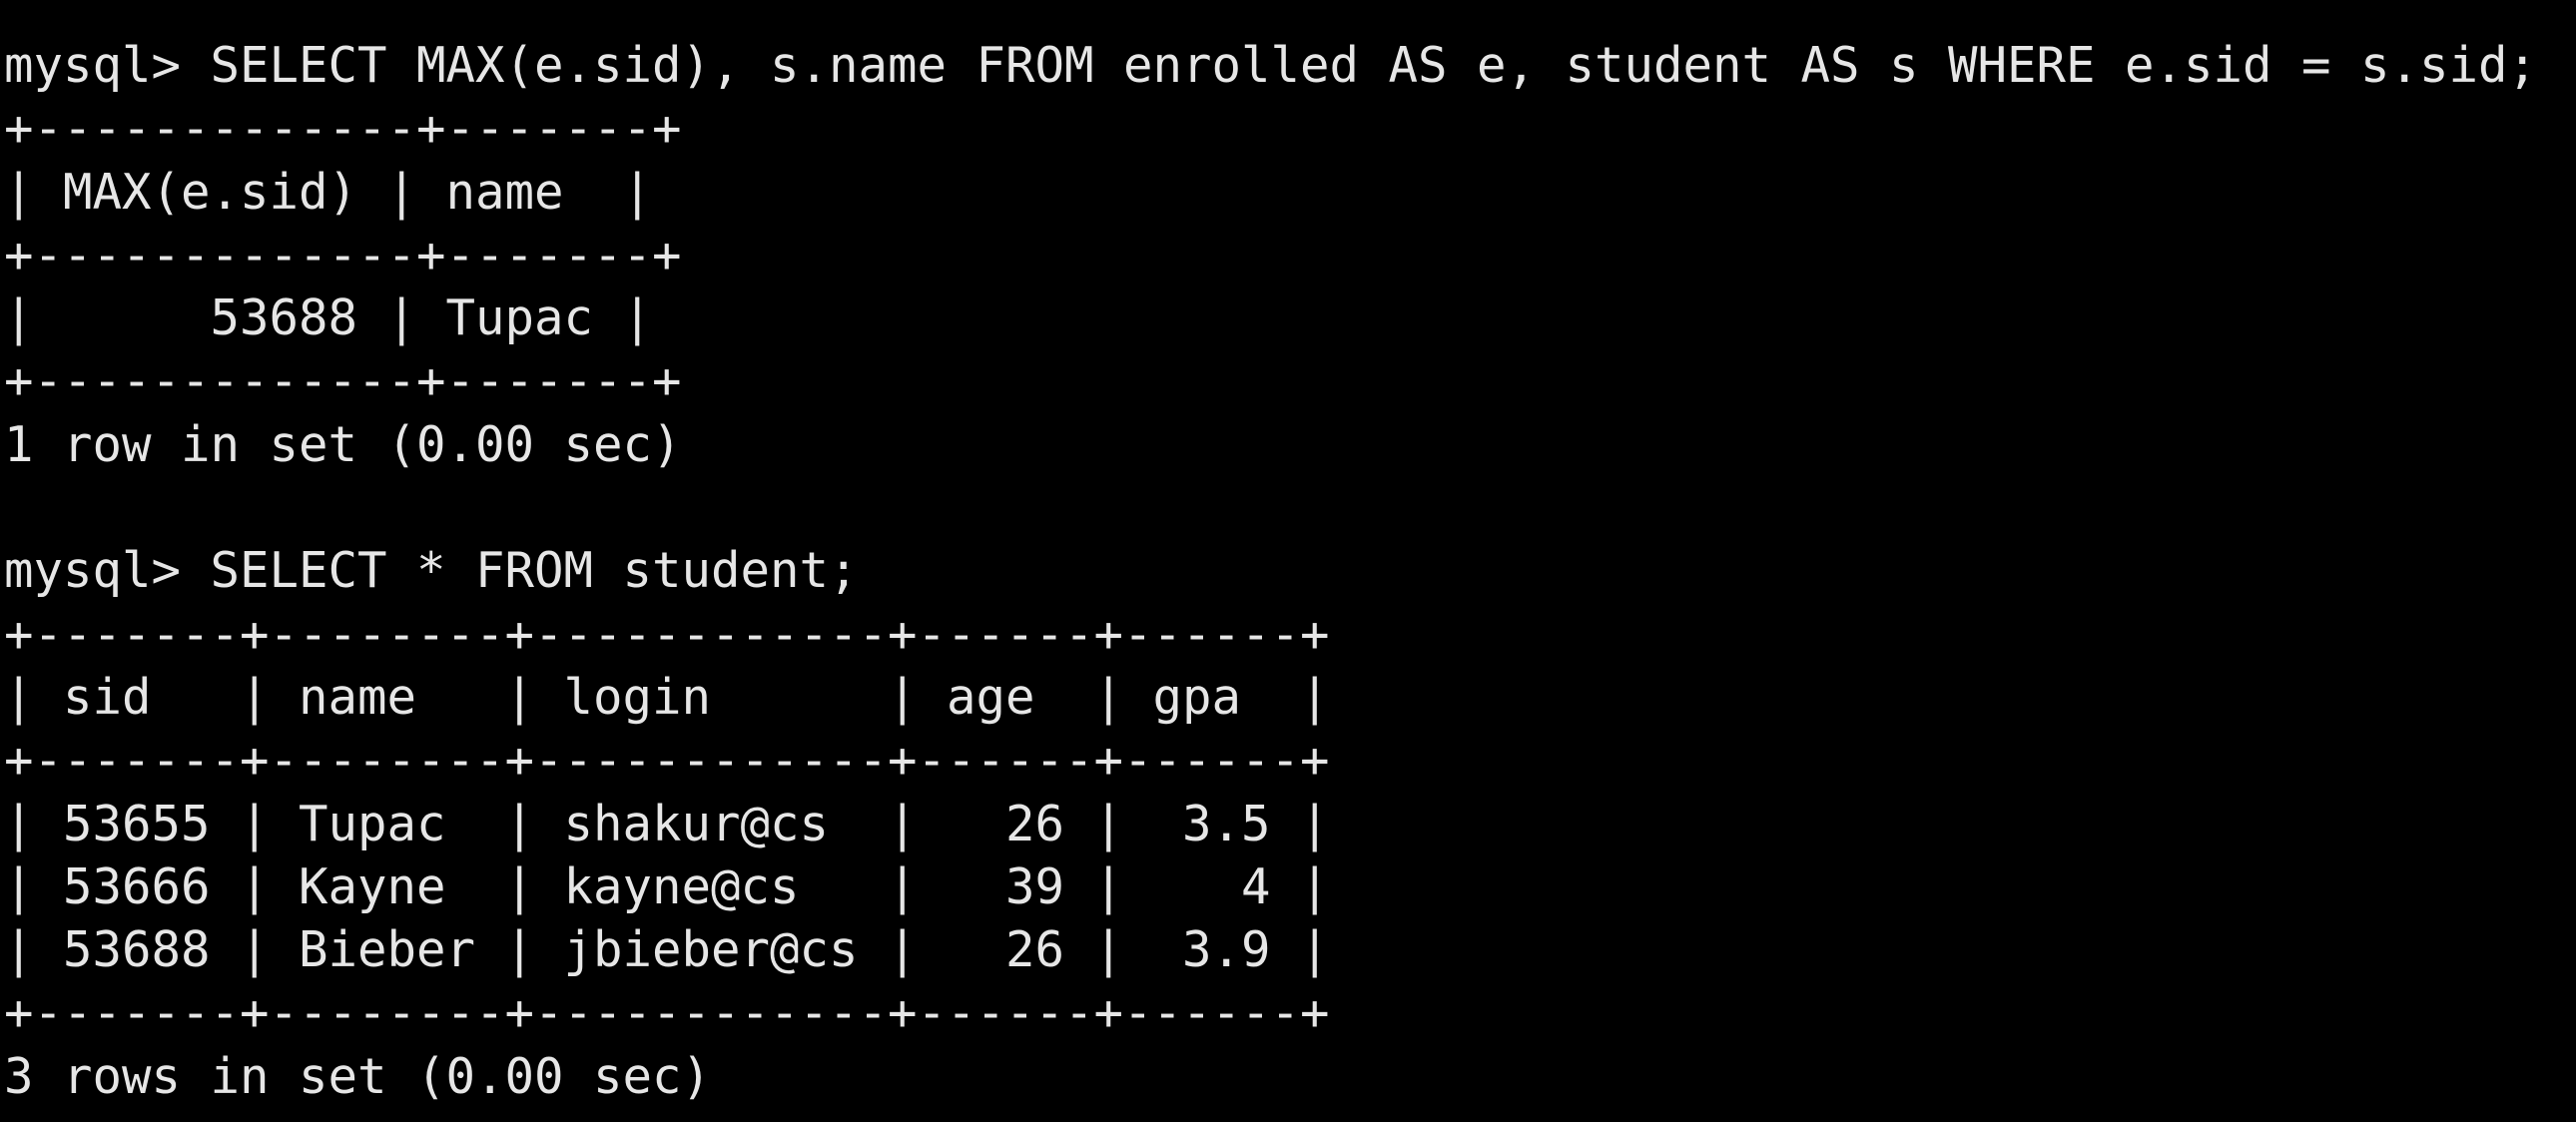 This screenshot has height=1122, width=2576. I want to click on table-row: | 53666 | Kayne | kayne@cs | 39 | 4 |, so click(667, 886).